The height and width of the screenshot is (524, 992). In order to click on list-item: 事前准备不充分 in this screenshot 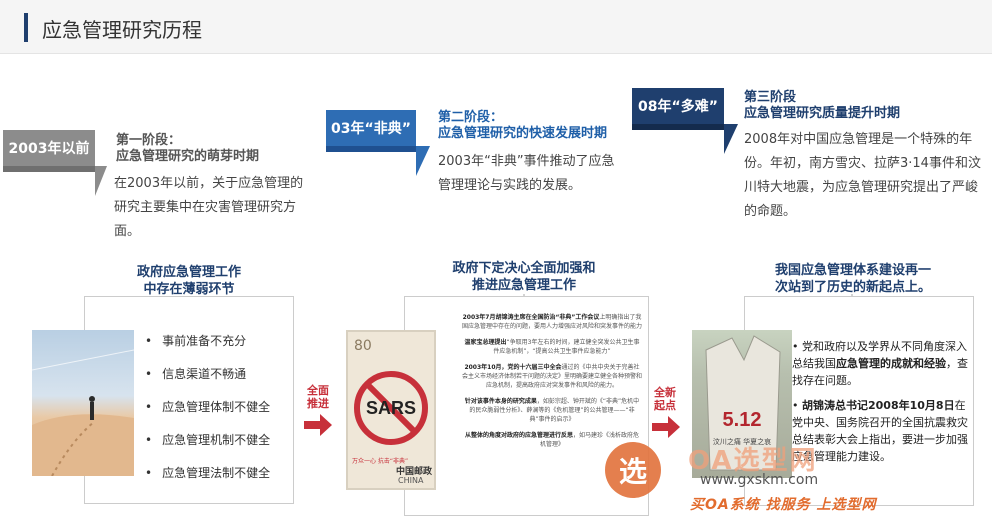, I will do `click(207, 346)`.